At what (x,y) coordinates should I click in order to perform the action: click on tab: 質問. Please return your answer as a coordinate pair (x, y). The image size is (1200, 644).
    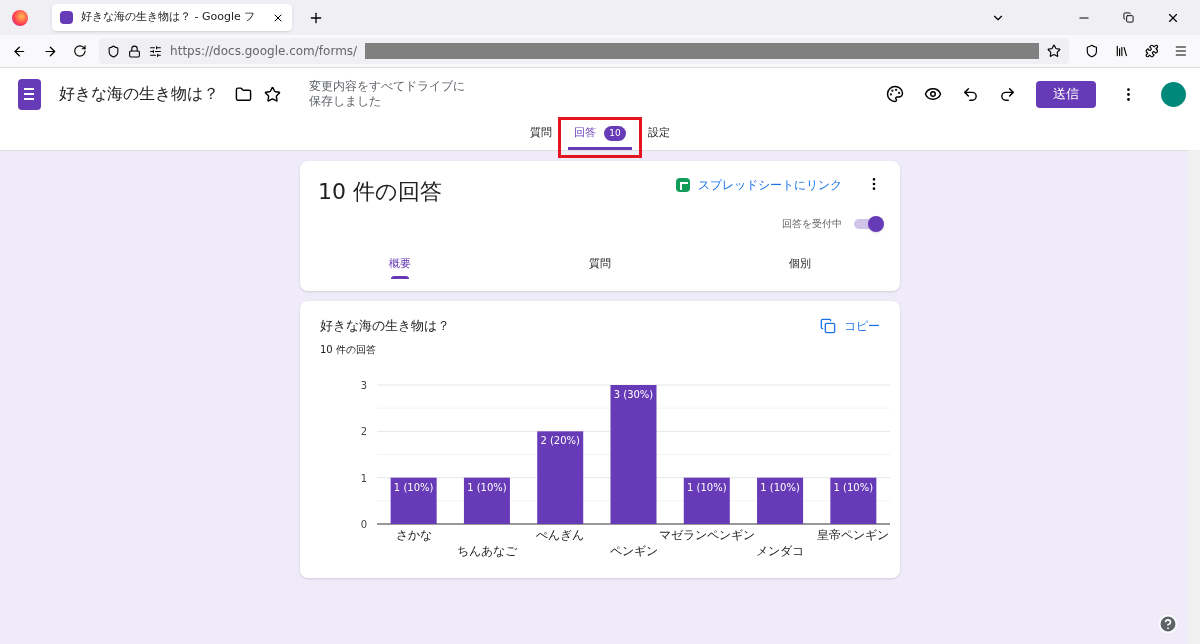
    Looking at the image, I should click on (541, 135).